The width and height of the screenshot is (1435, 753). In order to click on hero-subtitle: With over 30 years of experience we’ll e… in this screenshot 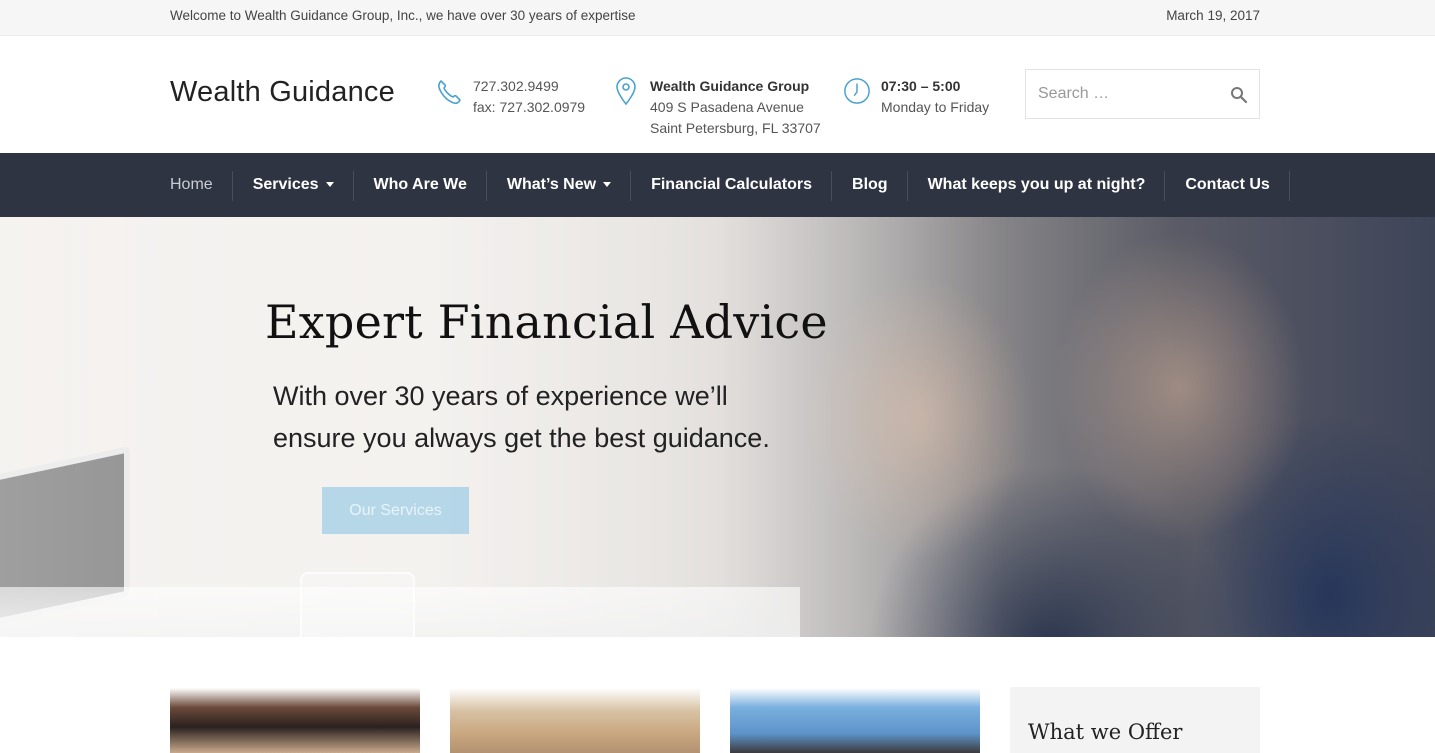, I will do `click(521, 417)`.